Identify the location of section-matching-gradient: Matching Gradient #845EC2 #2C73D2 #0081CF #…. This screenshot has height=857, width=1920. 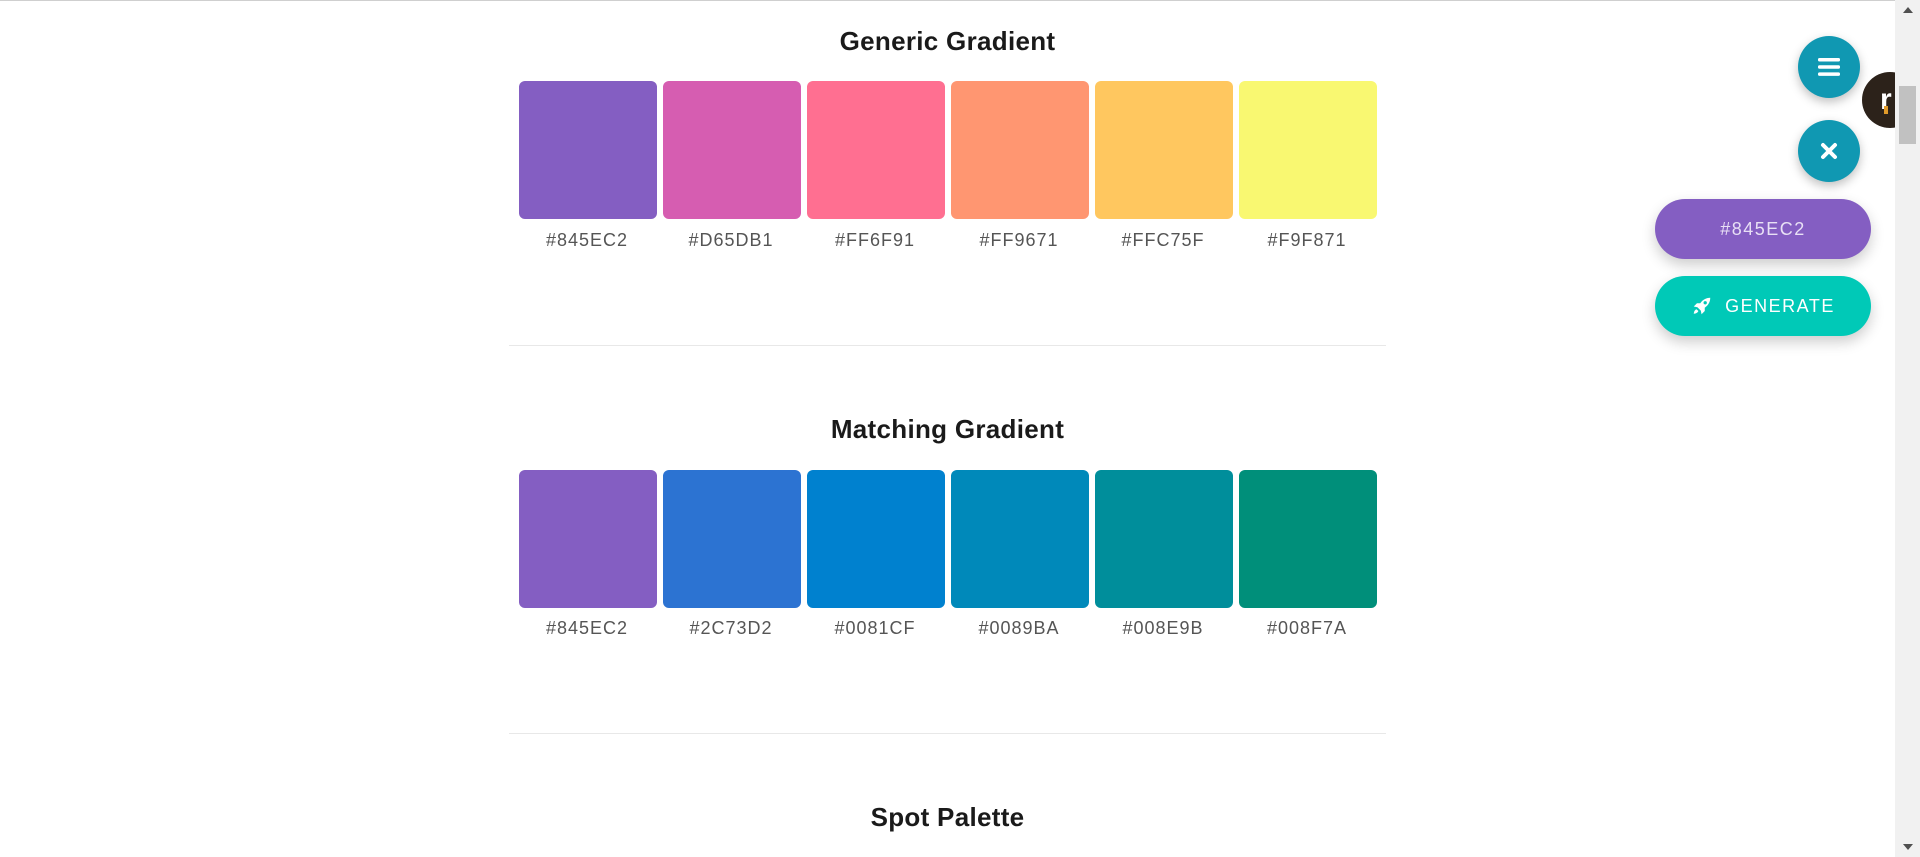
(947, 526).